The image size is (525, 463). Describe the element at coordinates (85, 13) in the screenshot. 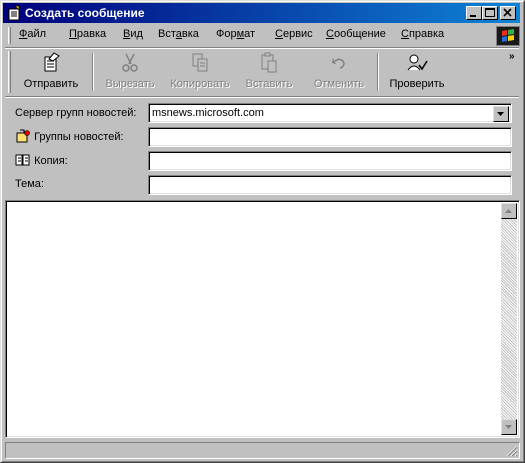

I see `window-title: Создать сообщение` at that location.